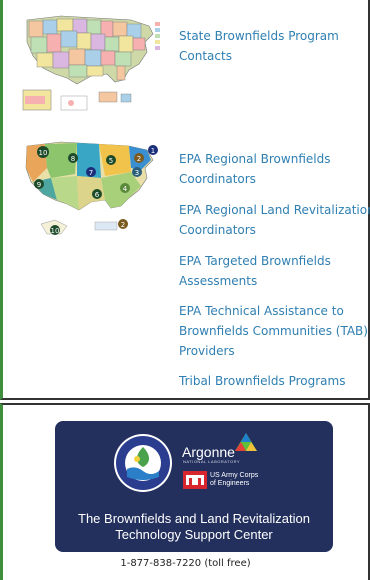 The width and height of the screenshot is (370, 580). What do you see at coordinates (255, 159) in the screenshot?
I see `link-line: EPA Regional Brownfields` at bounding box center [255, 159].